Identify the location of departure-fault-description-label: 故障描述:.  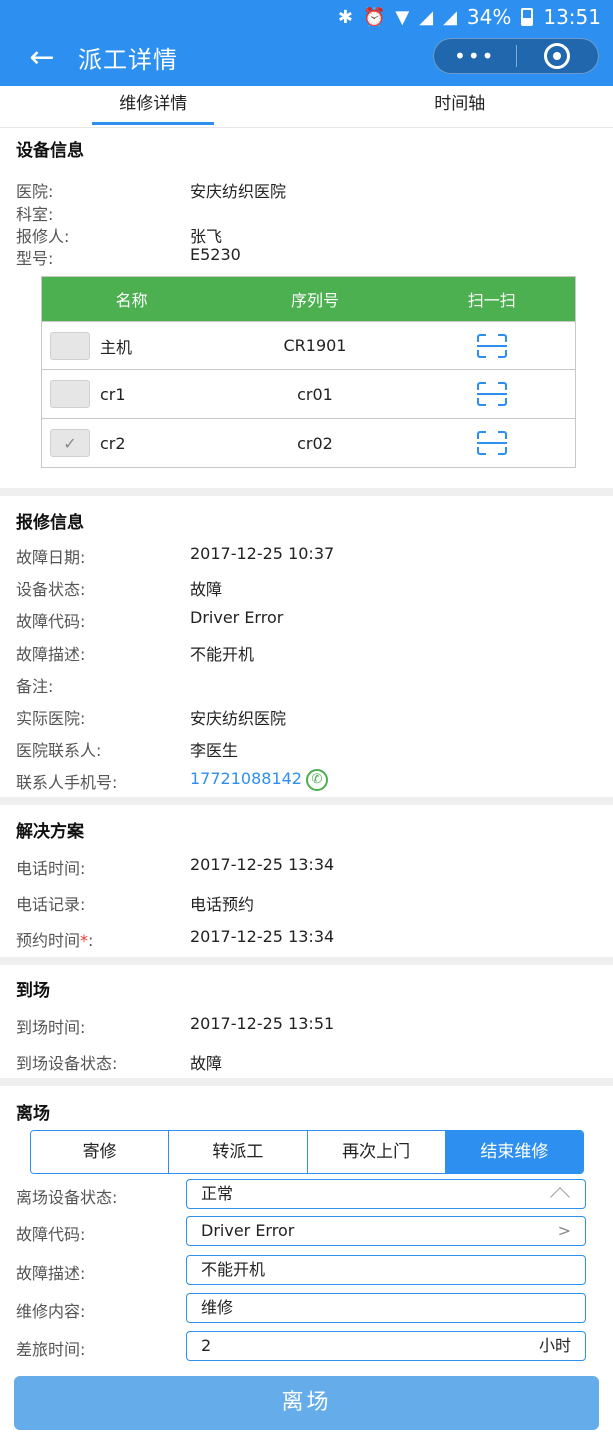
(51, 1273).